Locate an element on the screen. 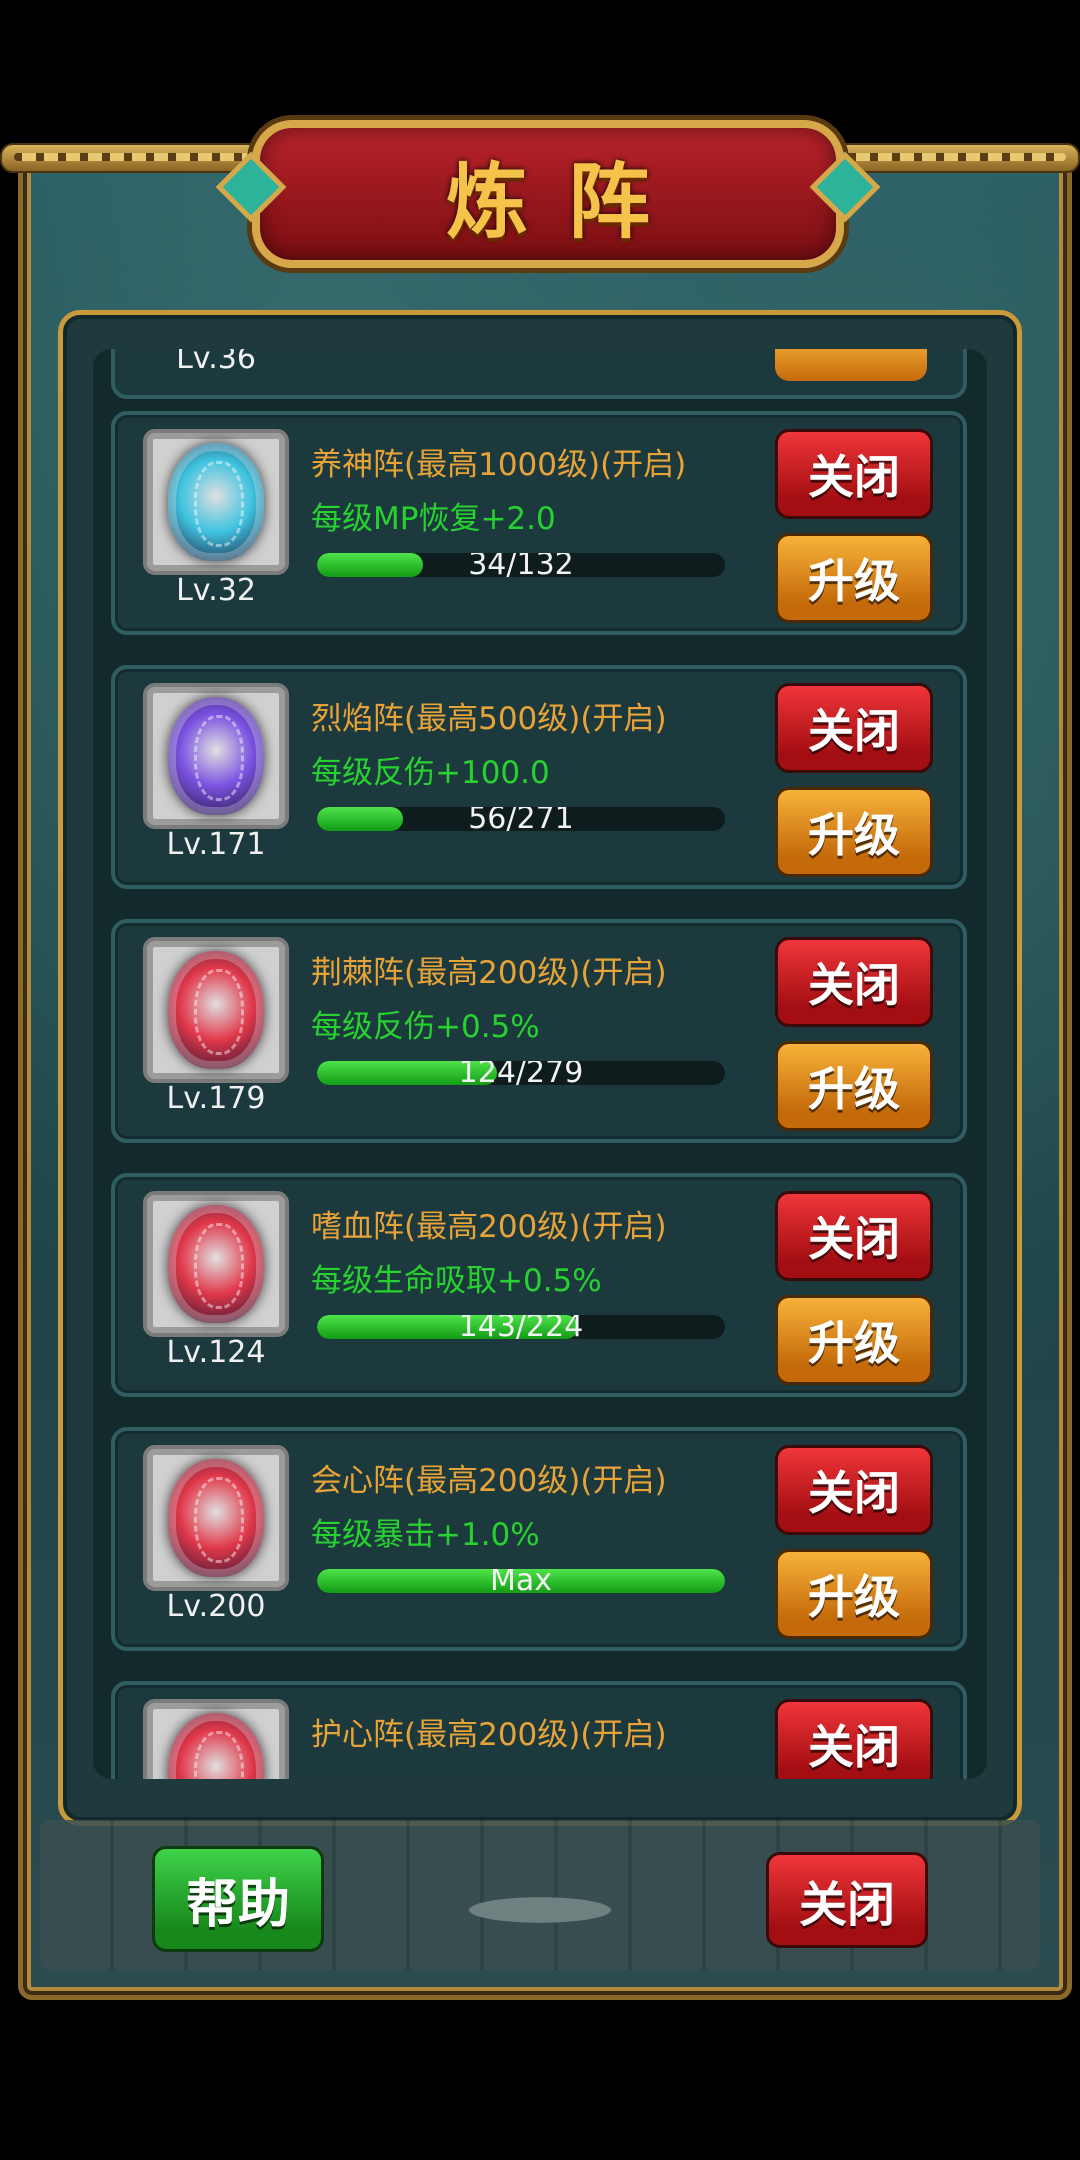 This screenshot has width=1080, height=2160. progress-text: 34/132 is located at coordinates (521, 565).